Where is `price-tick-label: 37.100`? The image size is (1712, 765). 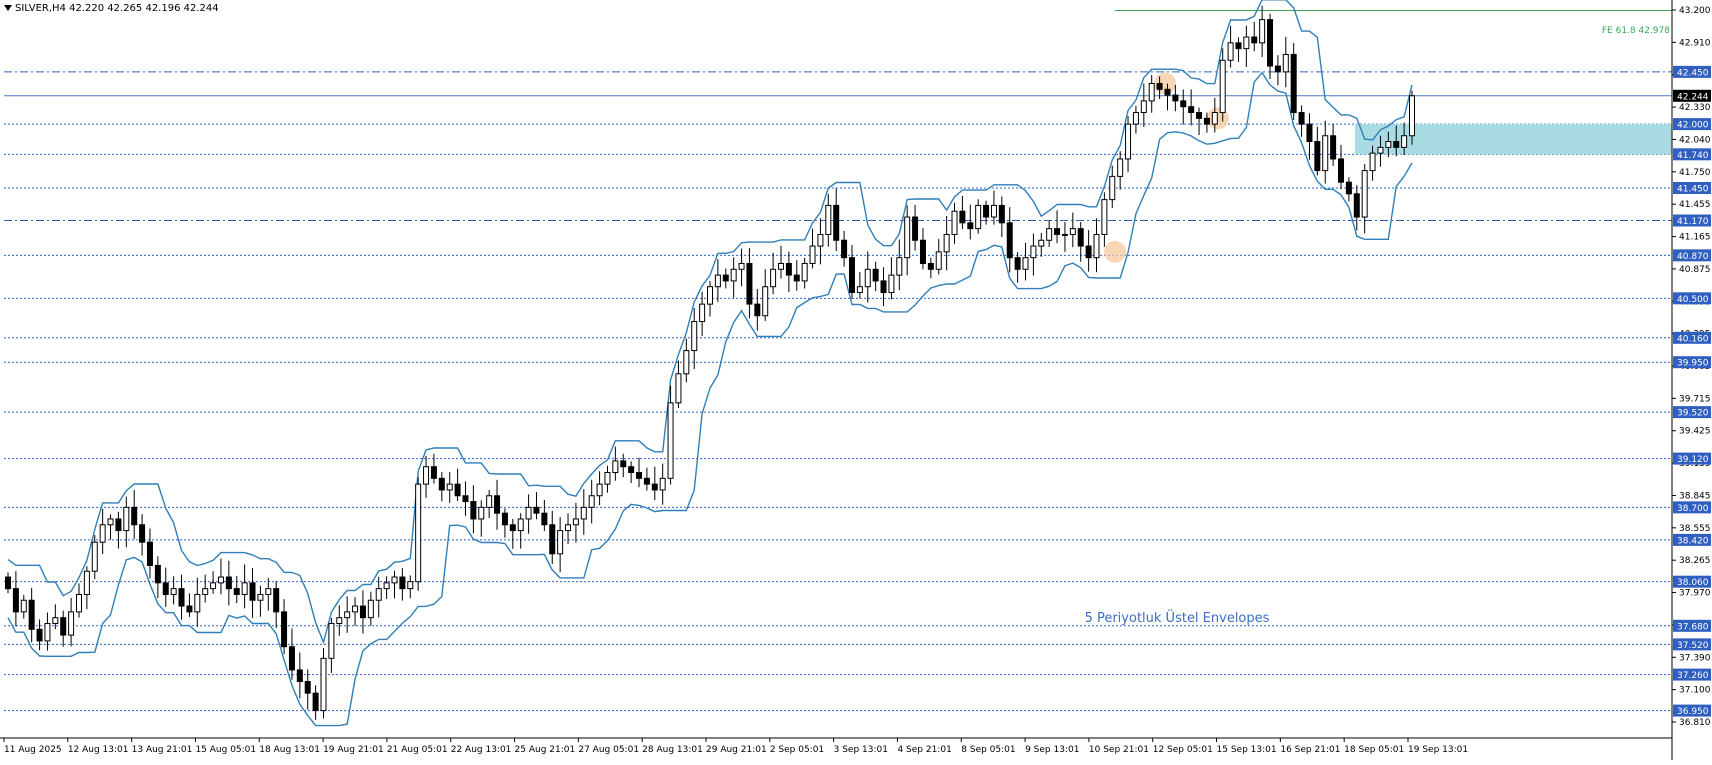
price-tick-label: 37.100 is located at coordinates (1695, 691).